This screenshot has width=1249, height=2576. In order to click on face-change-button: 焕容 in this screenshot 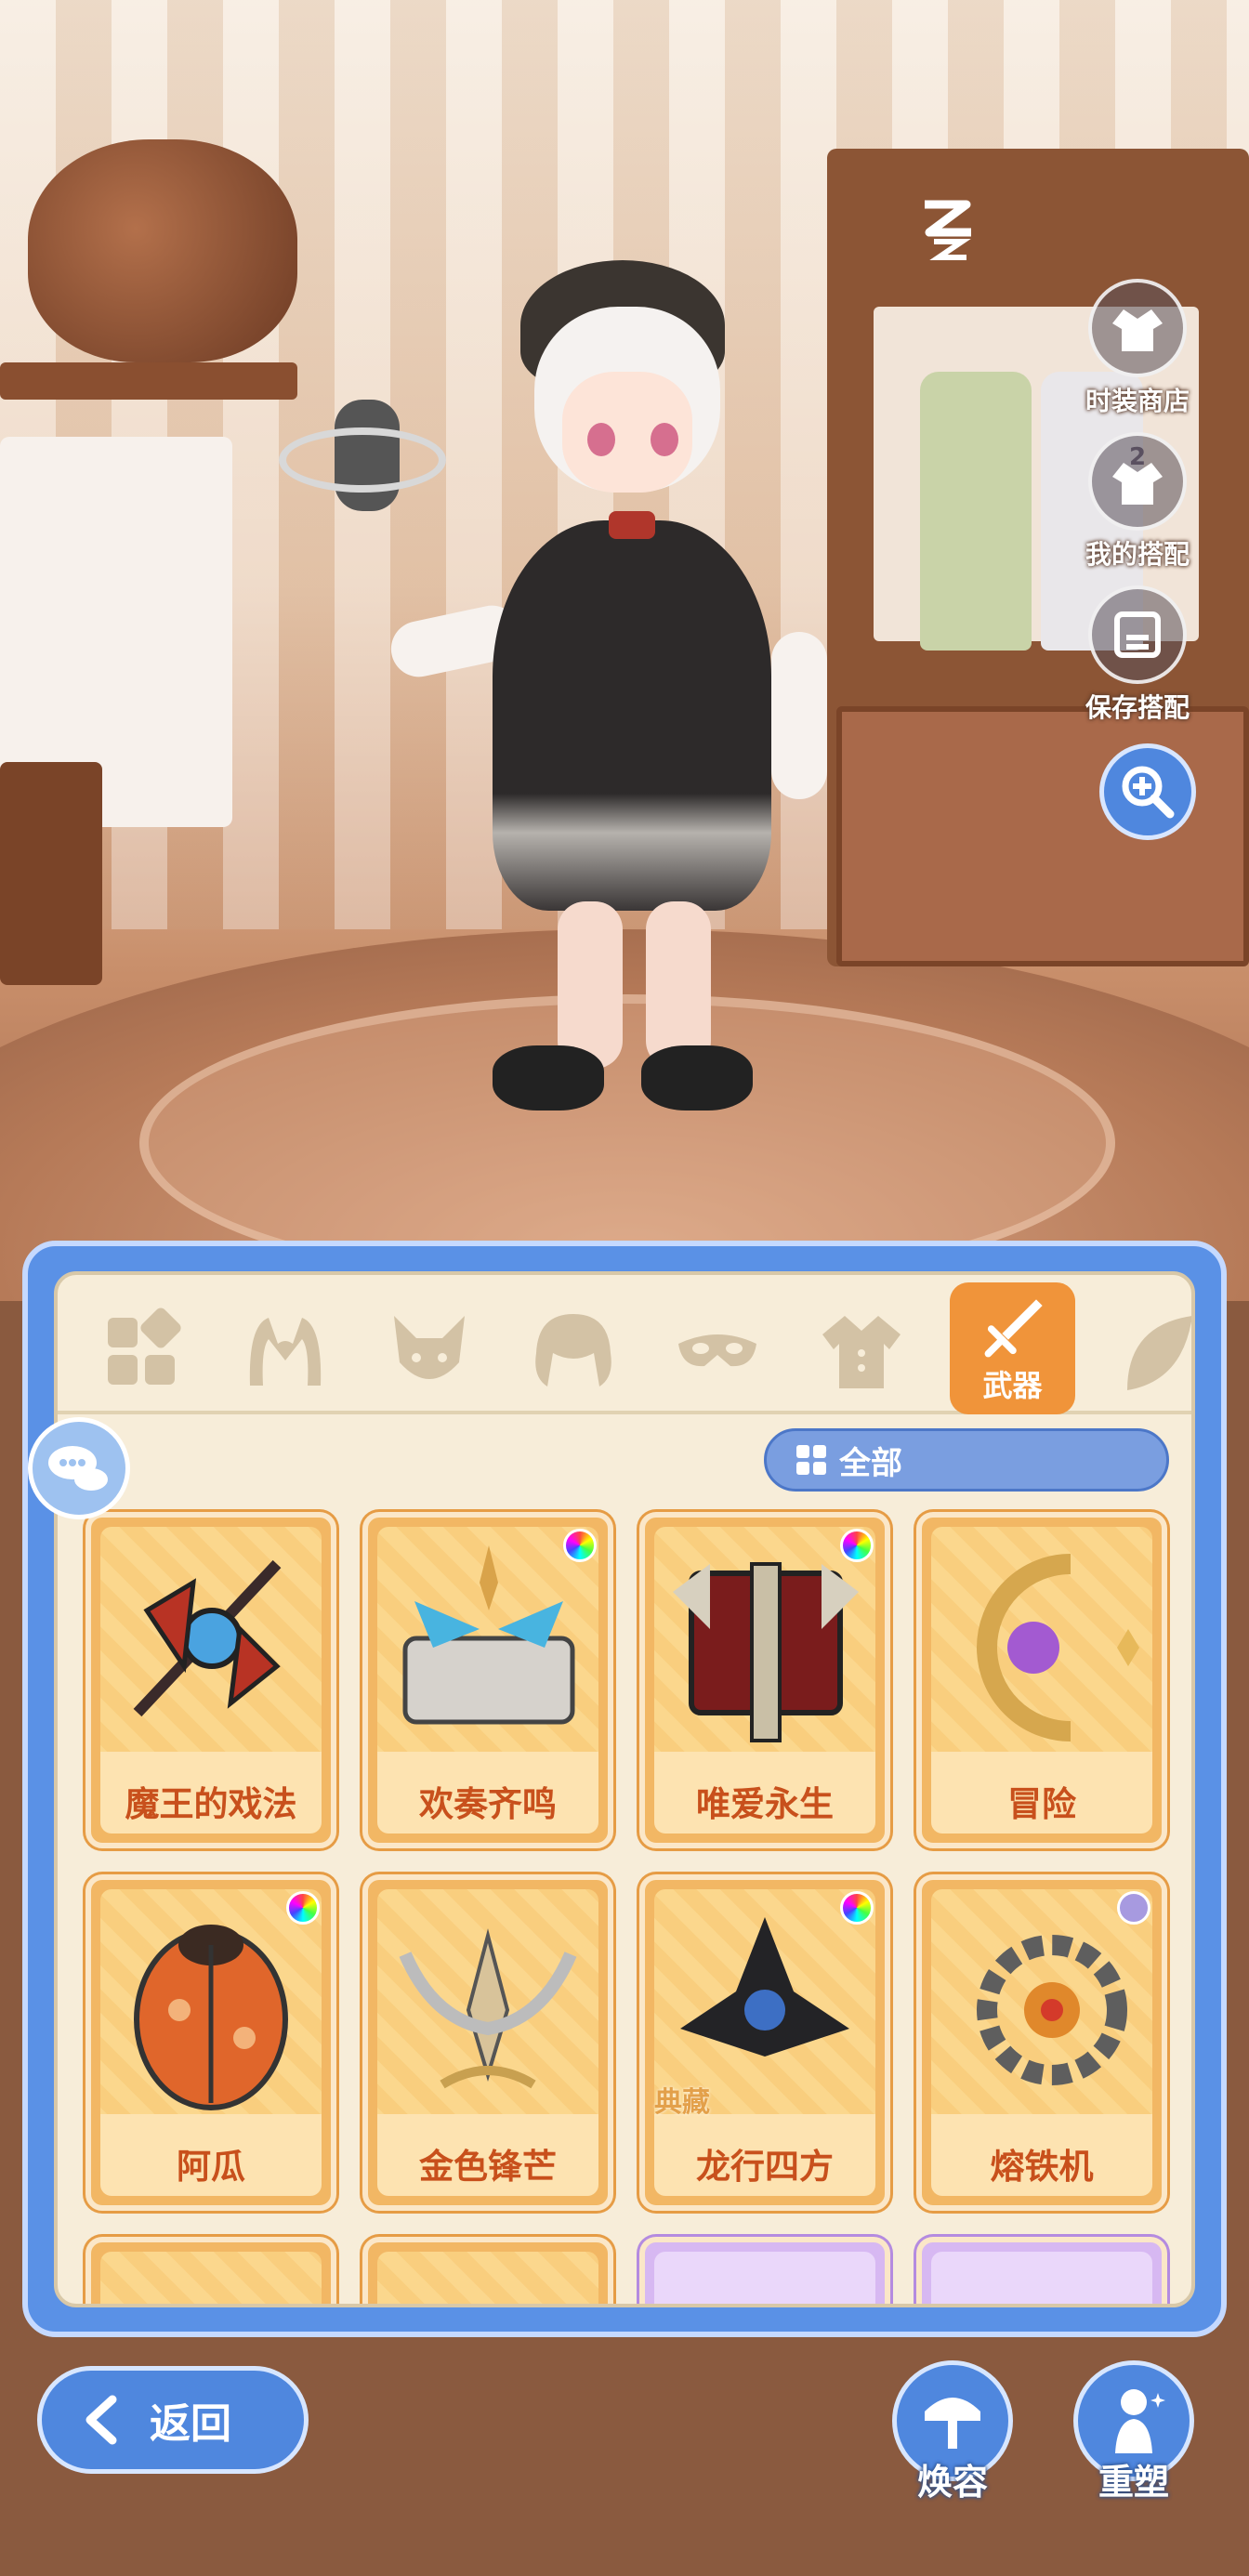, I will do `click(952, 2432)`.